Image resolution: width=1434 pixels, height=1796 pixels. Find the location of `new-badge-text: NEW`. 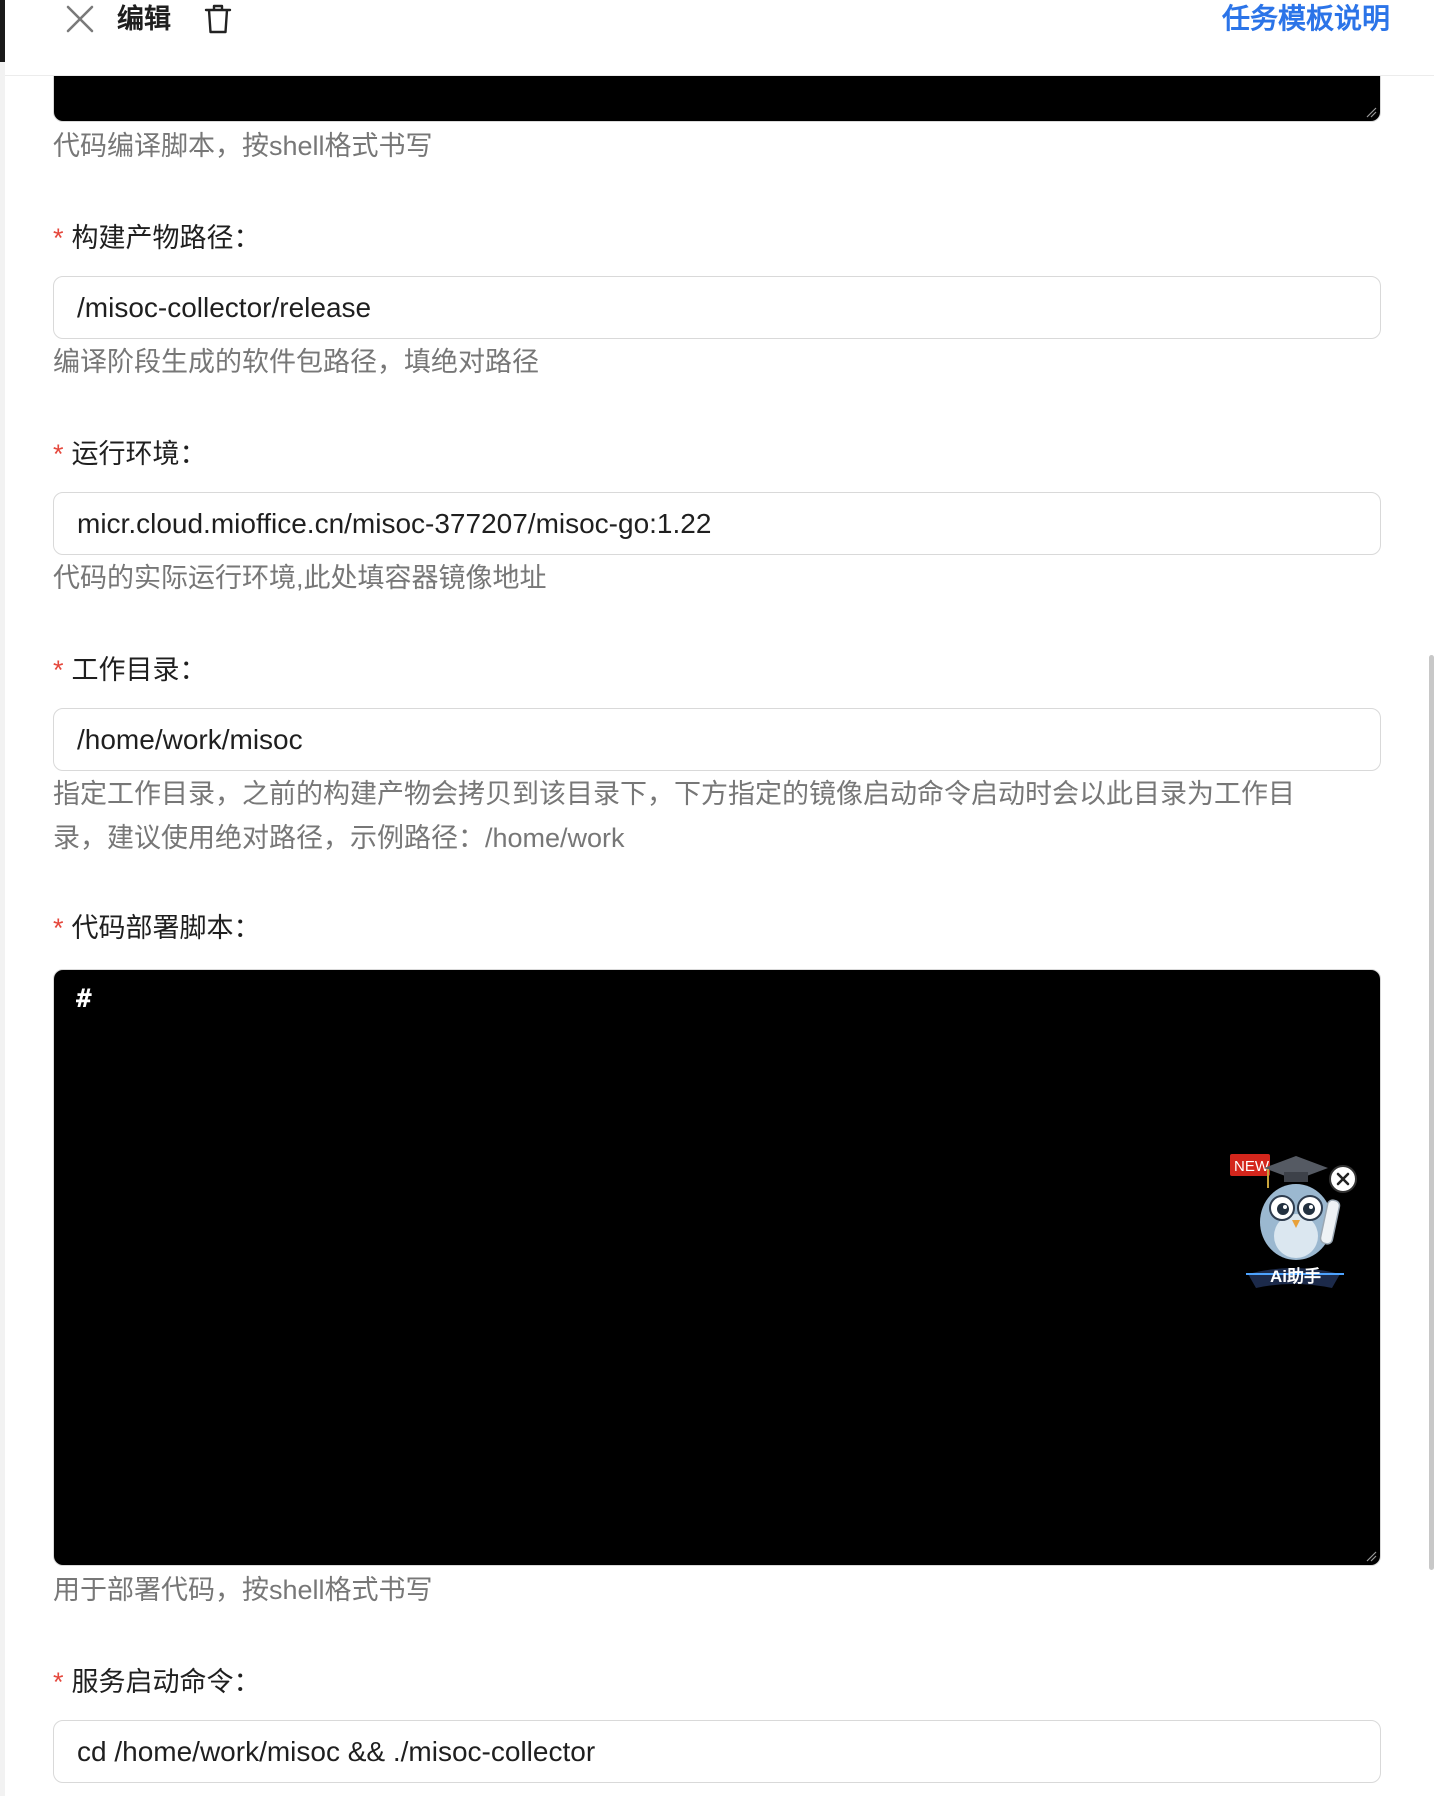

new-badge-text: NEW is located at coordinates (1252, 1166).